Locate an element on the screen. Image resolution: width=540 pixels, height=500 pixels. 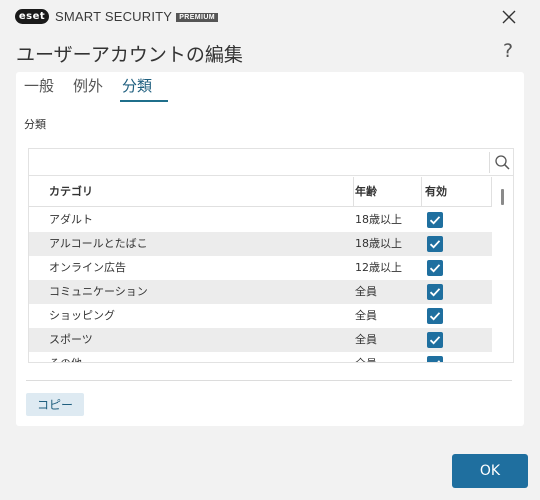
category-cell: その他 is located at coordinates (65, 357).